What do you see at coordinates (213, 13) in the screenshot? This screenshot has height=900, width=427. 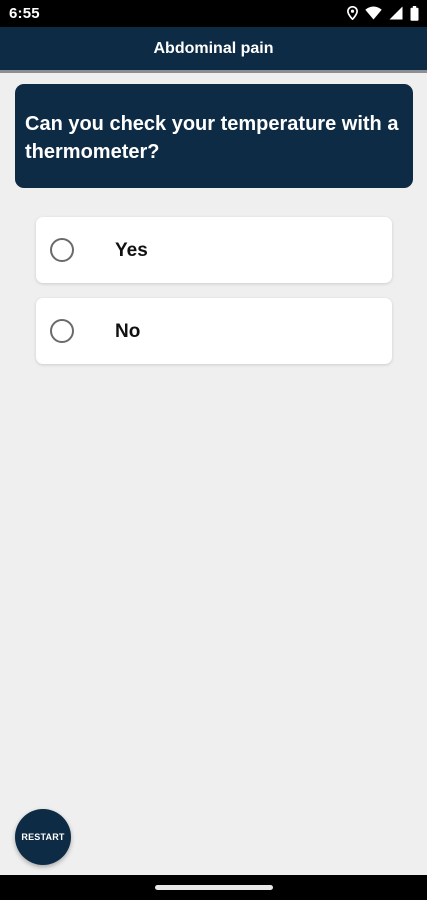 I see `status-bar: 6:55` at bounding box center [213, 13].